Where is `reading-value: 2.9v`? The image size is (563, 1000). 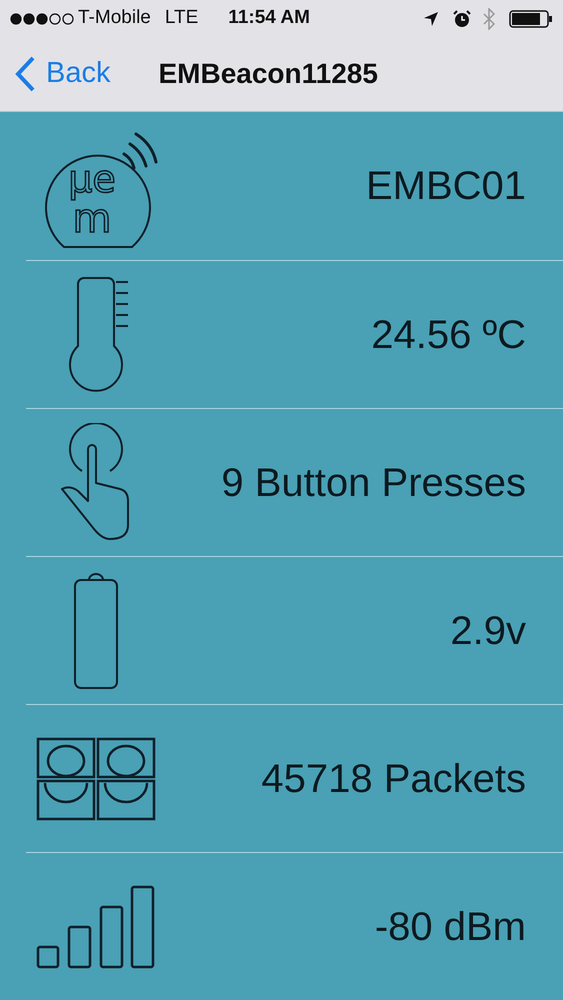 reading-value: 2.9v is located at coordinates (487, 631).